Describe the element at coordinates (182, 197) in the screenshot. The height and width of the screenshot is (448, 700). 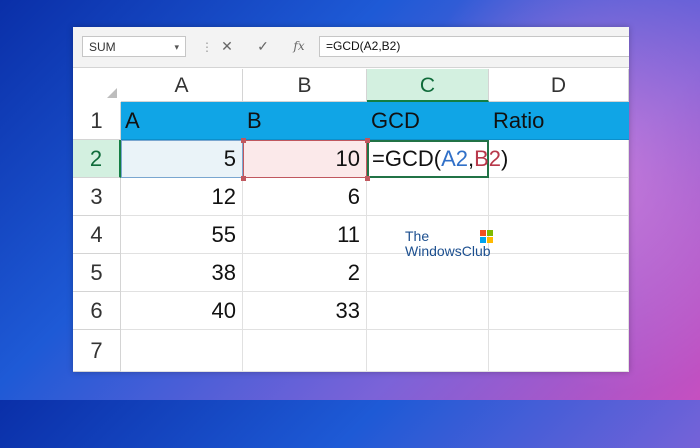
I see `cell-a3: 12` at that location.